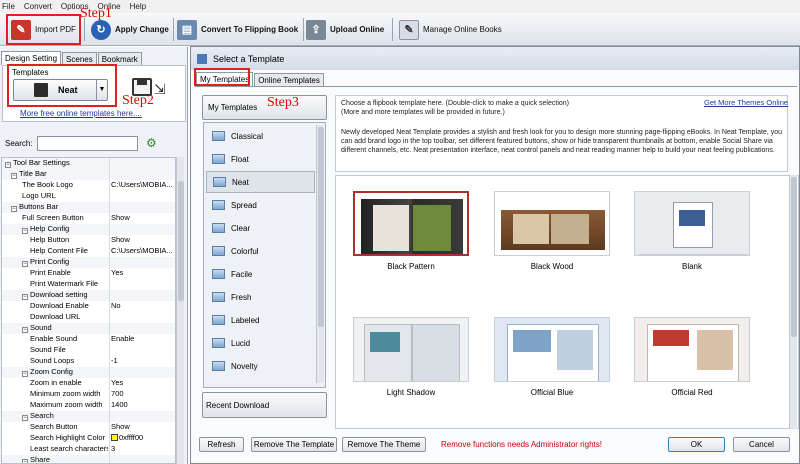 The image size is (800, 464). I want to click on tab-design-setting: Design Setting, so click(31, 58).